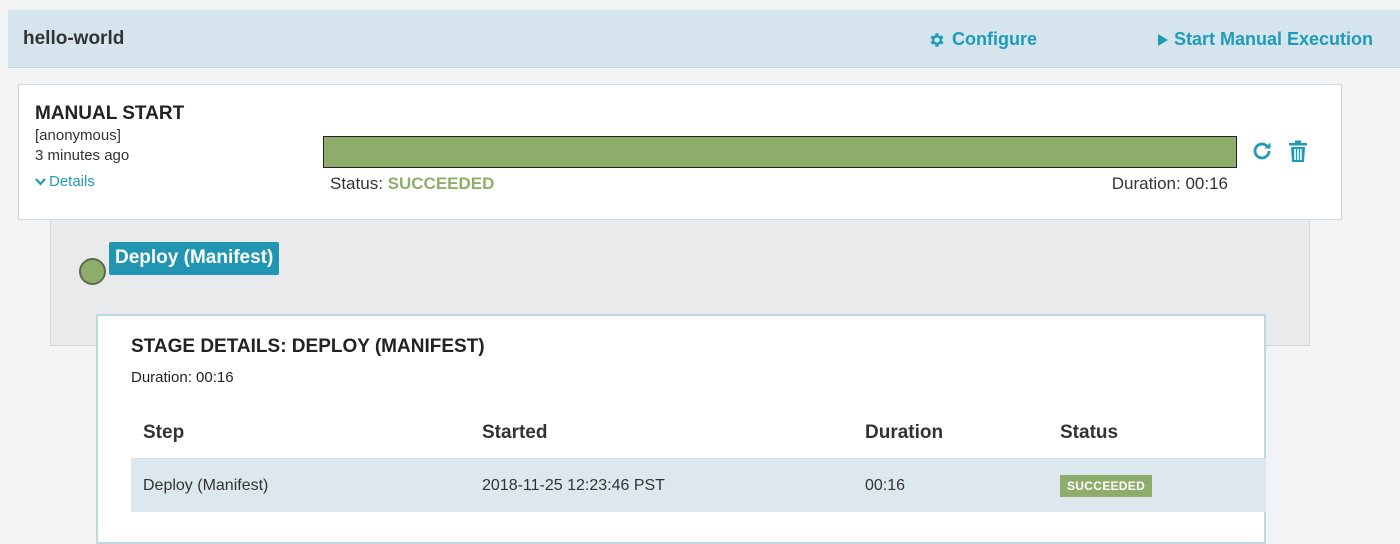 Image resolution: width=1400 pixels, height=544 pixels. I want to click on step-duration: 00:16, so click(885, 485).